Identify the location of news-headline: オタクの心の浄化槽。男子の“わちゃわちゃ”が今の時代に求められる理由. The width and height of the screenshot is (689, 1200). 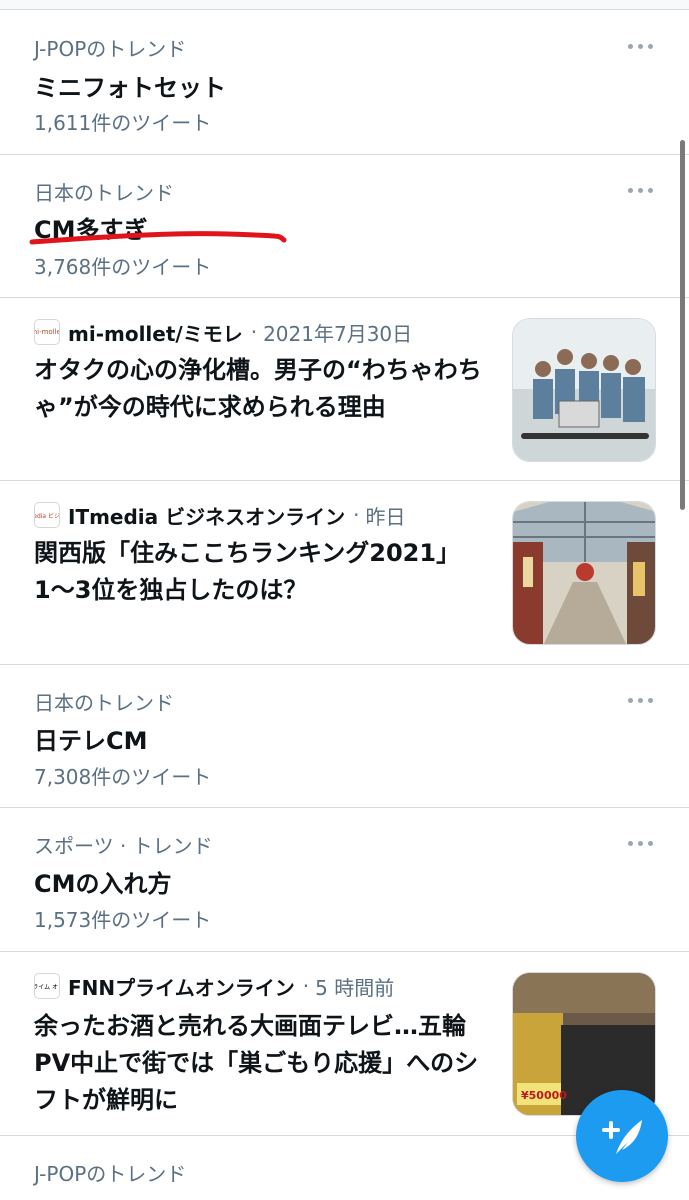
(258, 388).